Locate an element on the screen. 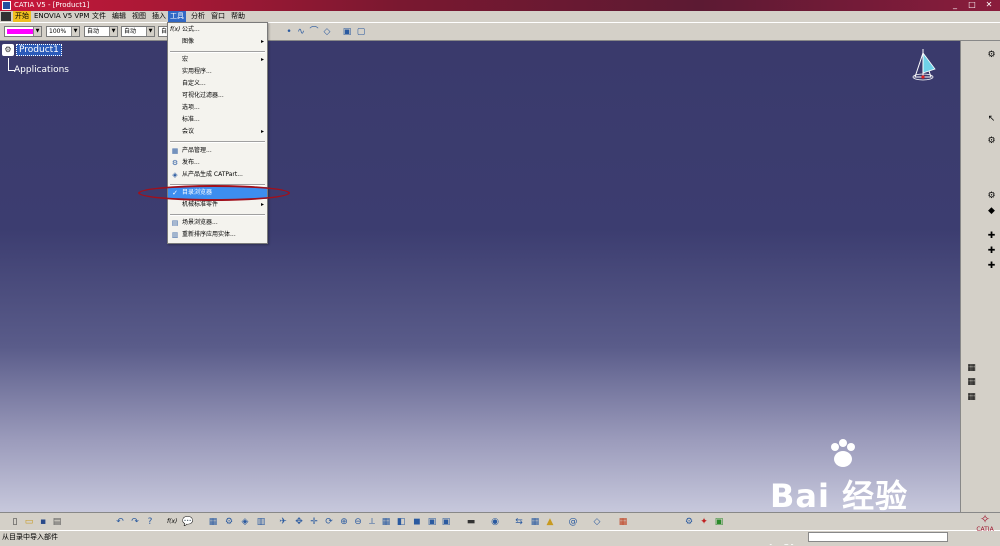 The height and width of the screenshot is (546, 1000). measure-icon: ▬ is located at coordinates (471, 522).